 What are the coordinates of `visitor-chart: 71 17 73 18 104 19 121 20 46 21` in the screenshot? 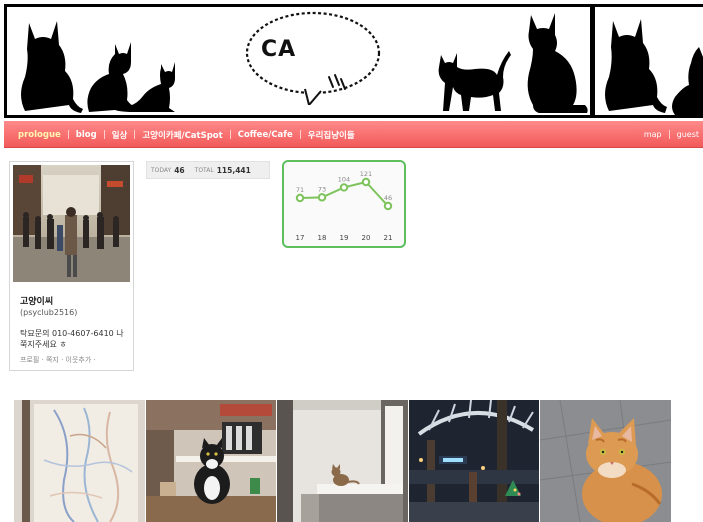 It's located at (344, 204).